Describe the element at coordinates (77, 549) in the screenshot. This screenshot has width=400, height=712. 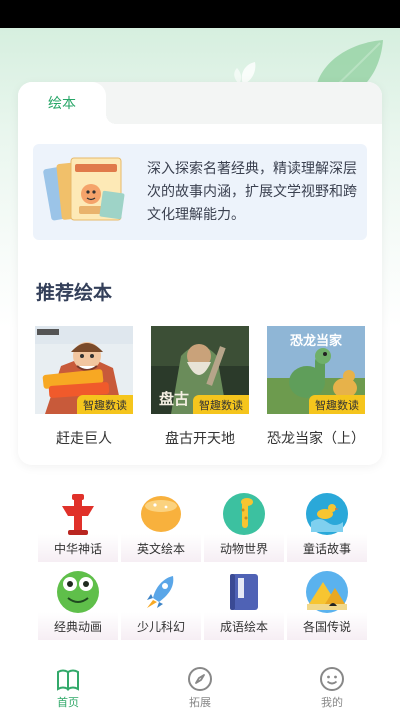
I see `category-label: 中华神话` at that location.